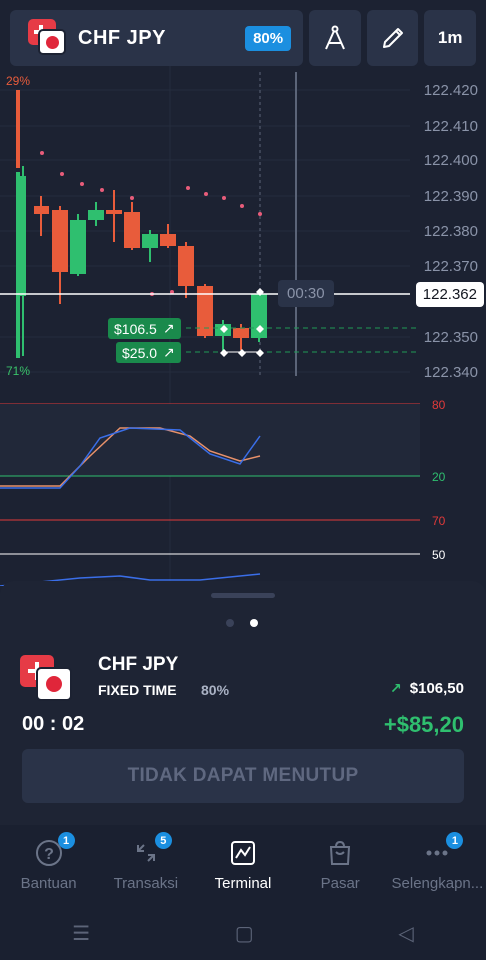 The width and height of the screenshot is (486, 960). What do you see at coordinates (450, 231) in the screenshot?
I see `price-axis-label: 122.380` at bounding box center [450, 231].